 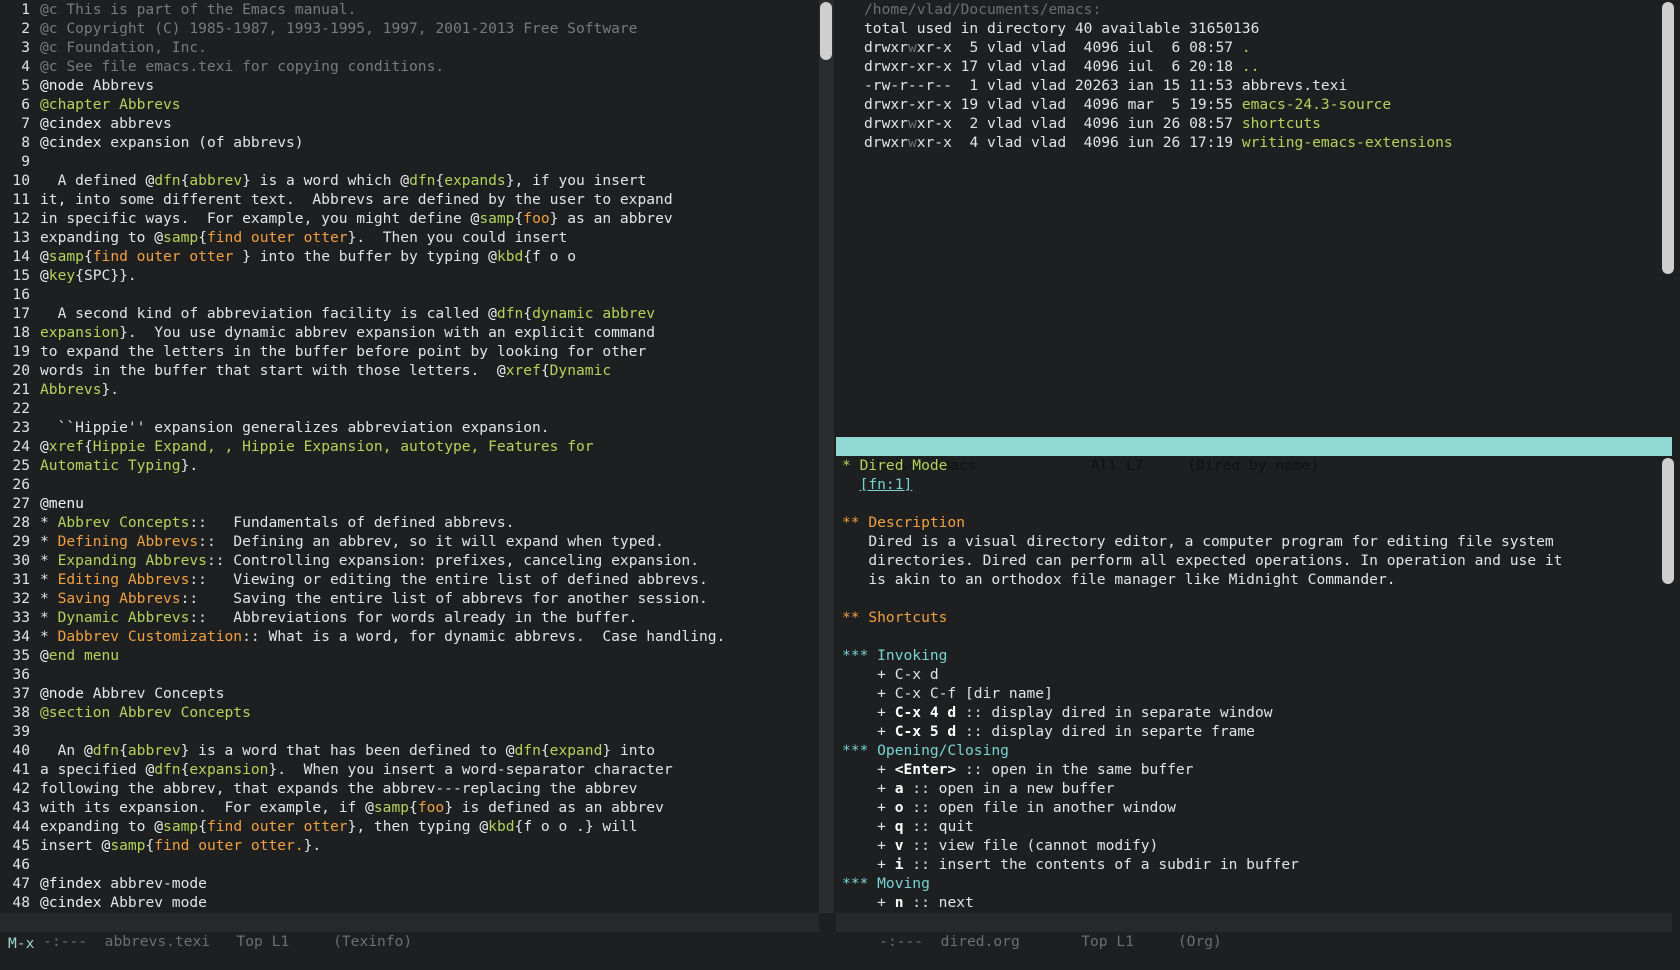 What do you see at coordinates (629, 750) in the screenshot?
I see `left-text-segment: } into` at bounding box center [629, 750].